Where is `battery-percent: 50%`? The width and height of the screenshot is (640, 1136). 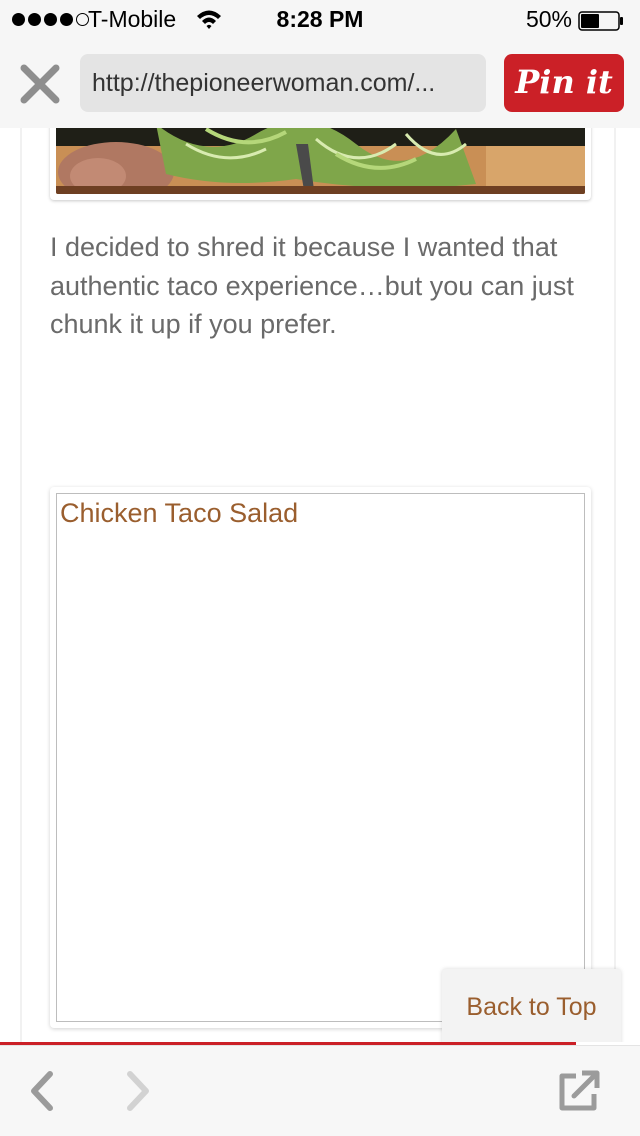
battery-percent: 50% is located at coordinates (548, 19).